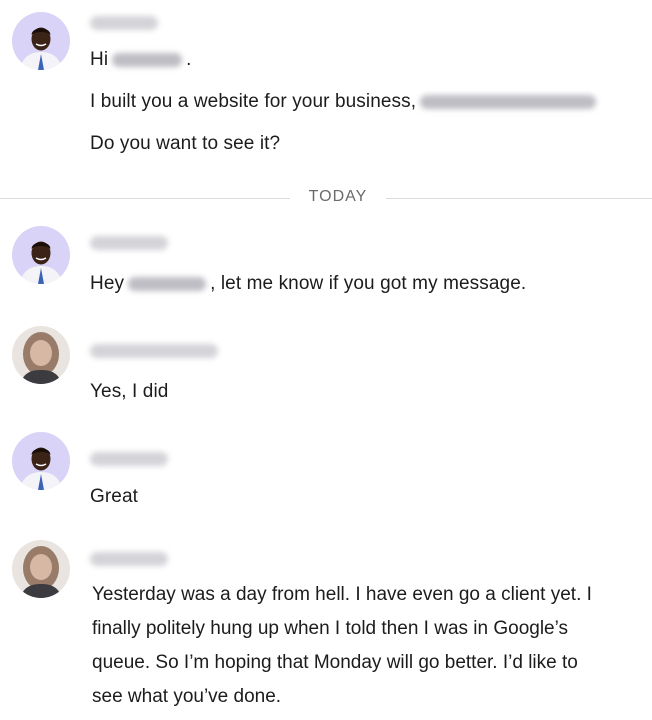 The height and width of the screenshot is (720, 652). Describe the element at coordinates (338, 196) in the screenshot. I see `divider-label: TODAY` at that location.